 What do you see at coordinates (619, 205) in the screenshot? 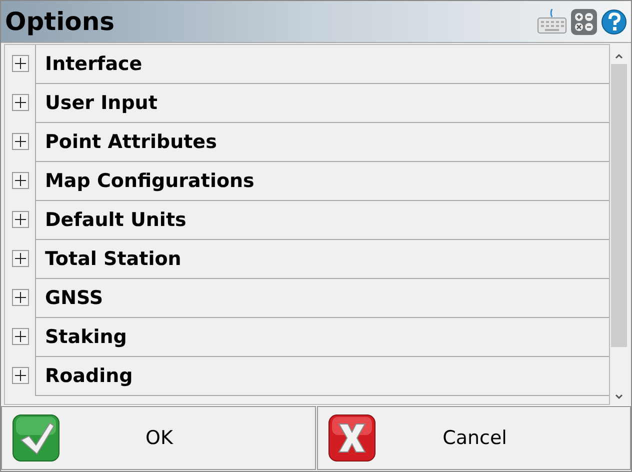
I see `scroll-thumb` at bounding box center [619, 205].